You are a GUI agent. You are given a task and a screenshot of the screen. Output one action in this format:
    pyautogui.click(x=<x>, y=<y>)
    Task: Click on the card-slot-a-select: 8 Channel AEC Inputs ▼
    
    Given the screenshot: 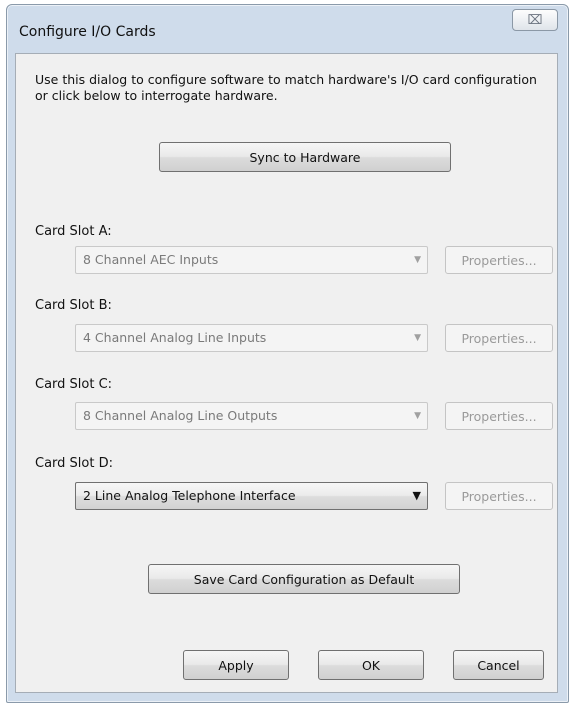 What is the action you would take?
    pyautogui.click(x=251, y=260)
    